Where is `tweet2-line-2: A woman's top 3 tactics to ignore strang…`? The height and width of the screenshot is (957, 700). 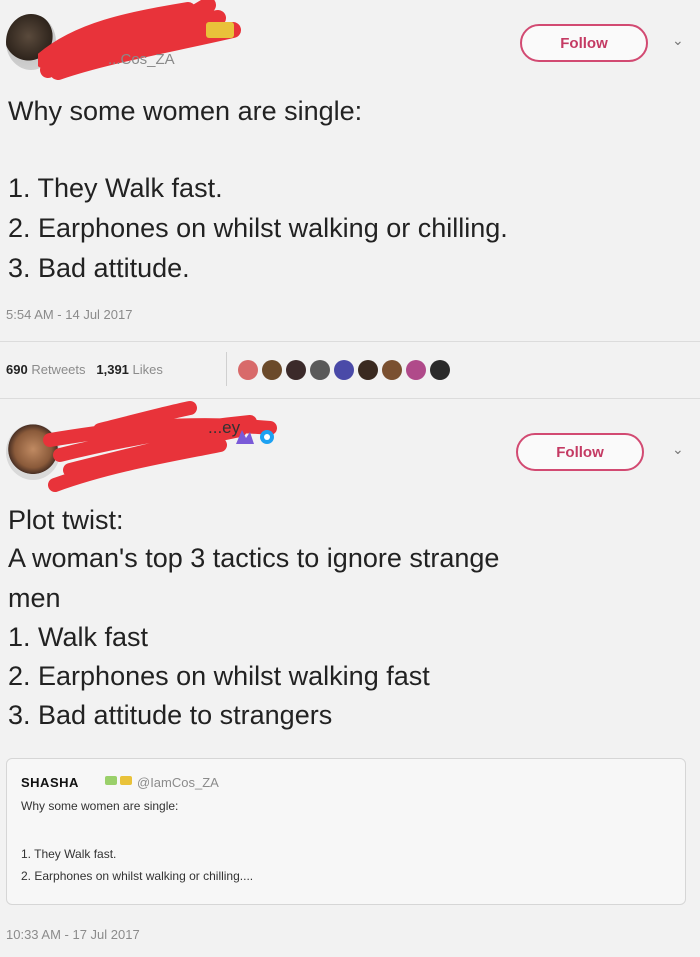
tweet2-line-2: A woman's top 3 tactics to ignore strang… is located at coordinates (254, 558).